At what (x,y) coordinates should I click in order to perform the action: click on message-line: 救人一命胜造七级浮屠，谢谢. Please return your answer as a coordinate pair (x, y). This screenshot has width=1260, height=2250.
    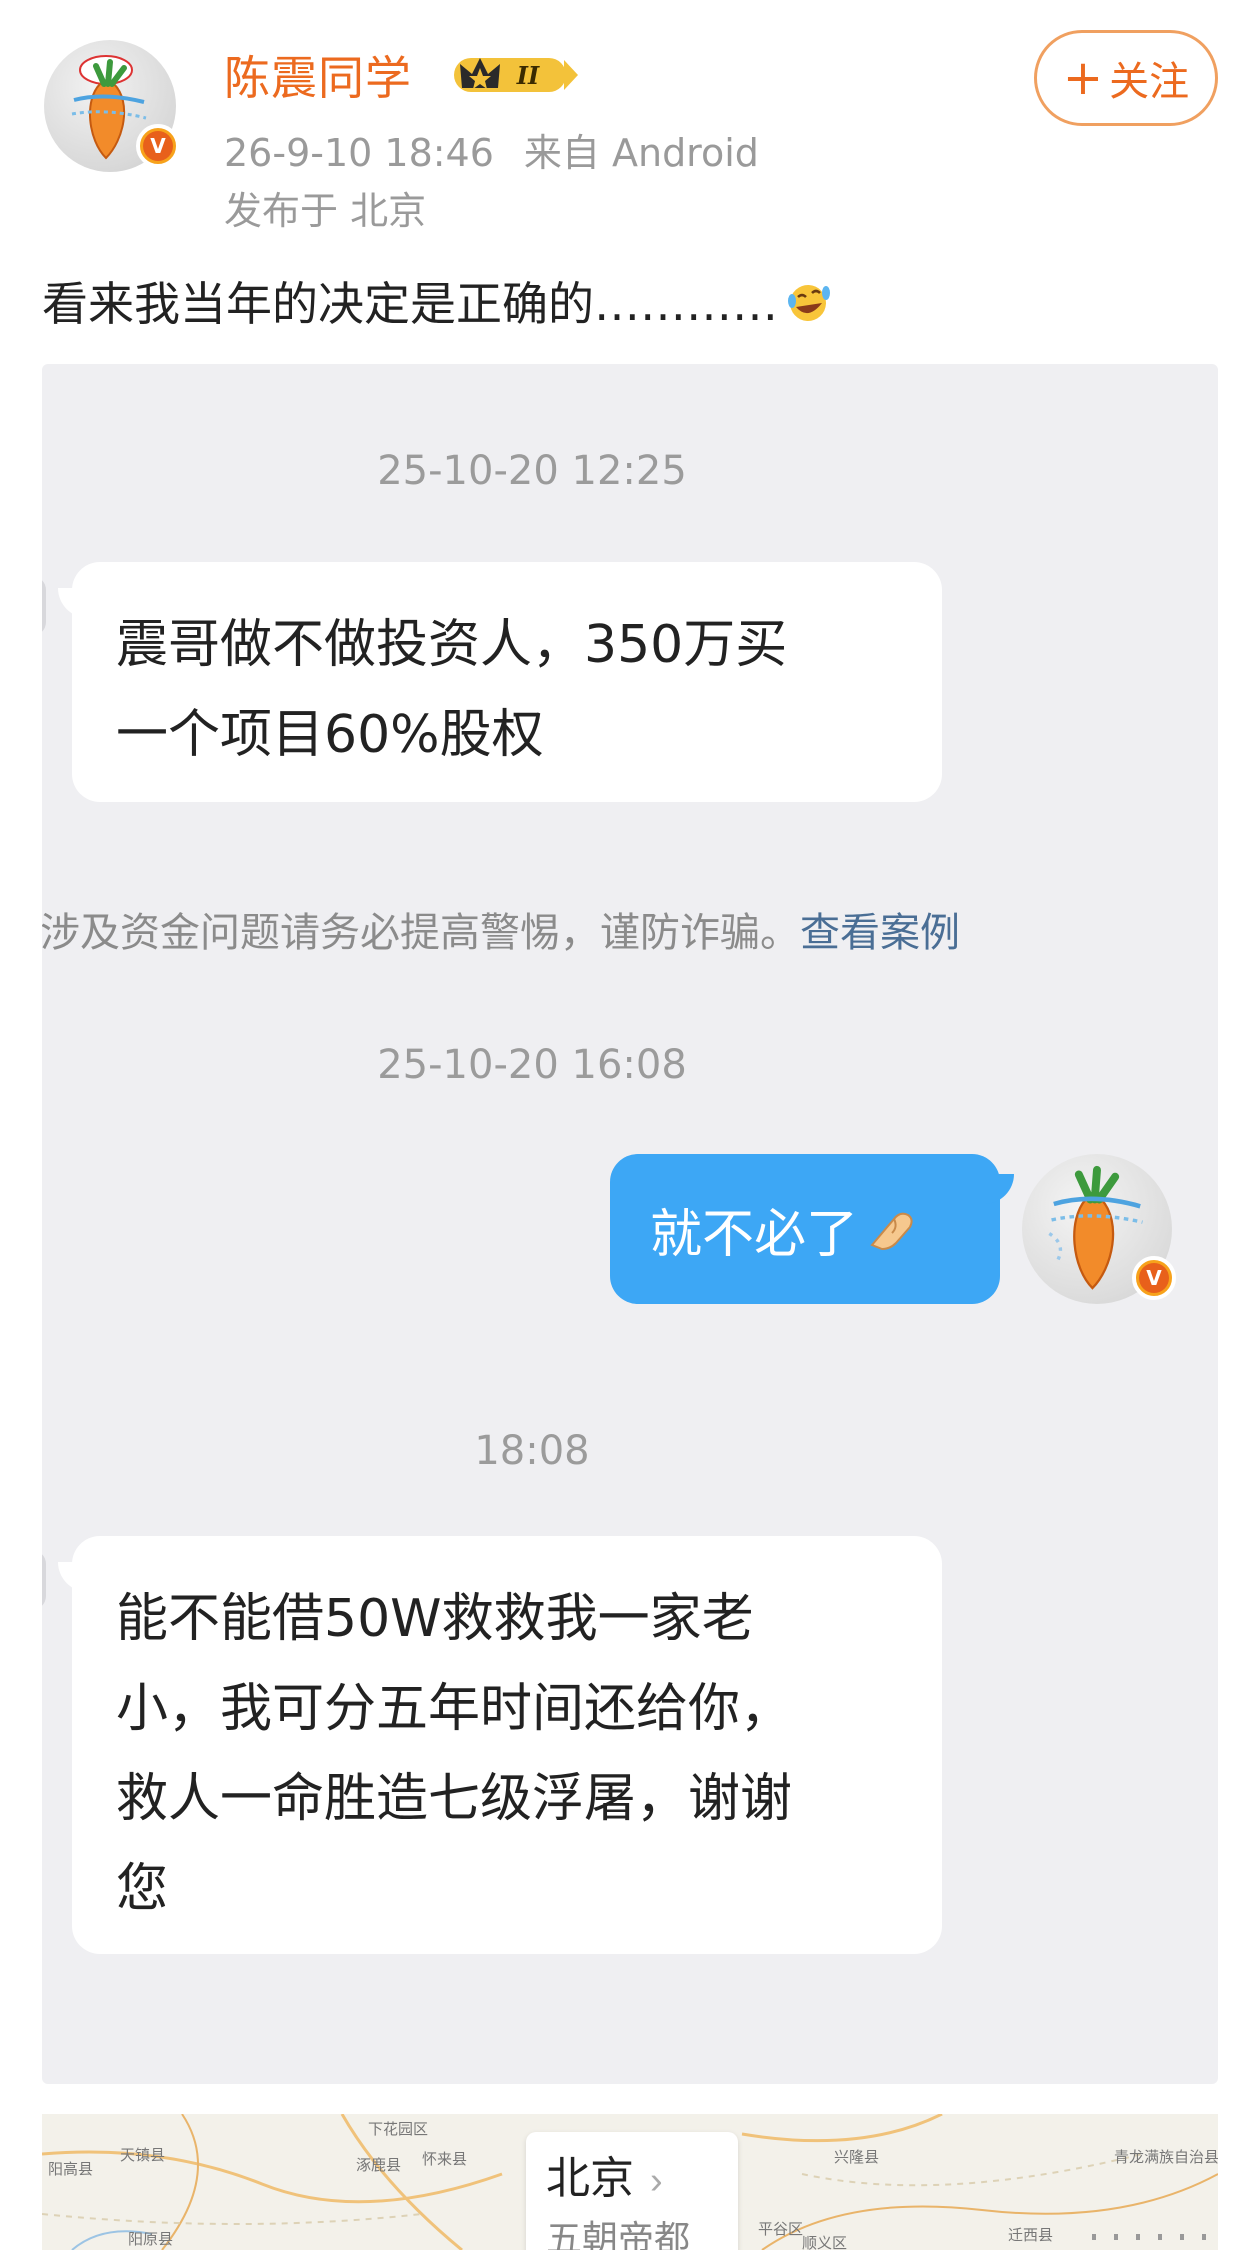
    Looking at the image, I should click on (454, 1799).